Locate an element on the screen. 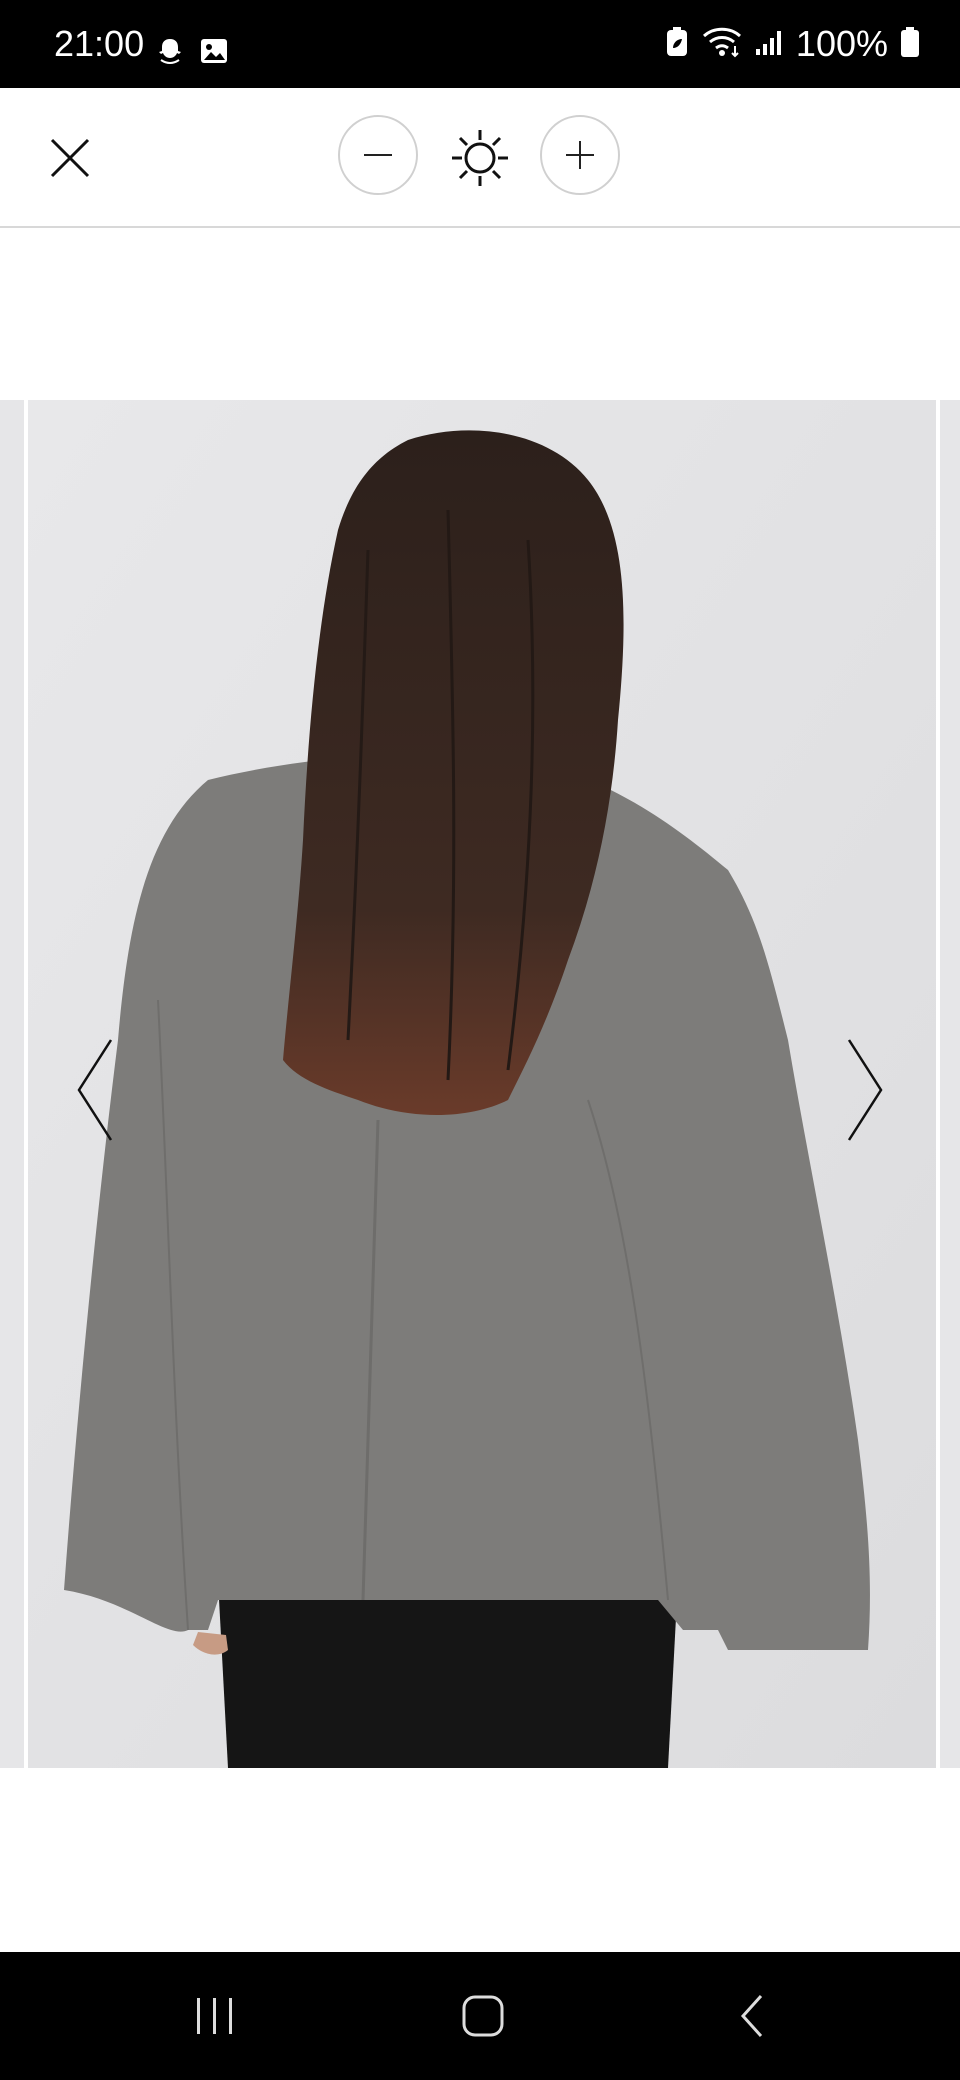  status-time: 21:00 is located at coordinates (99, 43).